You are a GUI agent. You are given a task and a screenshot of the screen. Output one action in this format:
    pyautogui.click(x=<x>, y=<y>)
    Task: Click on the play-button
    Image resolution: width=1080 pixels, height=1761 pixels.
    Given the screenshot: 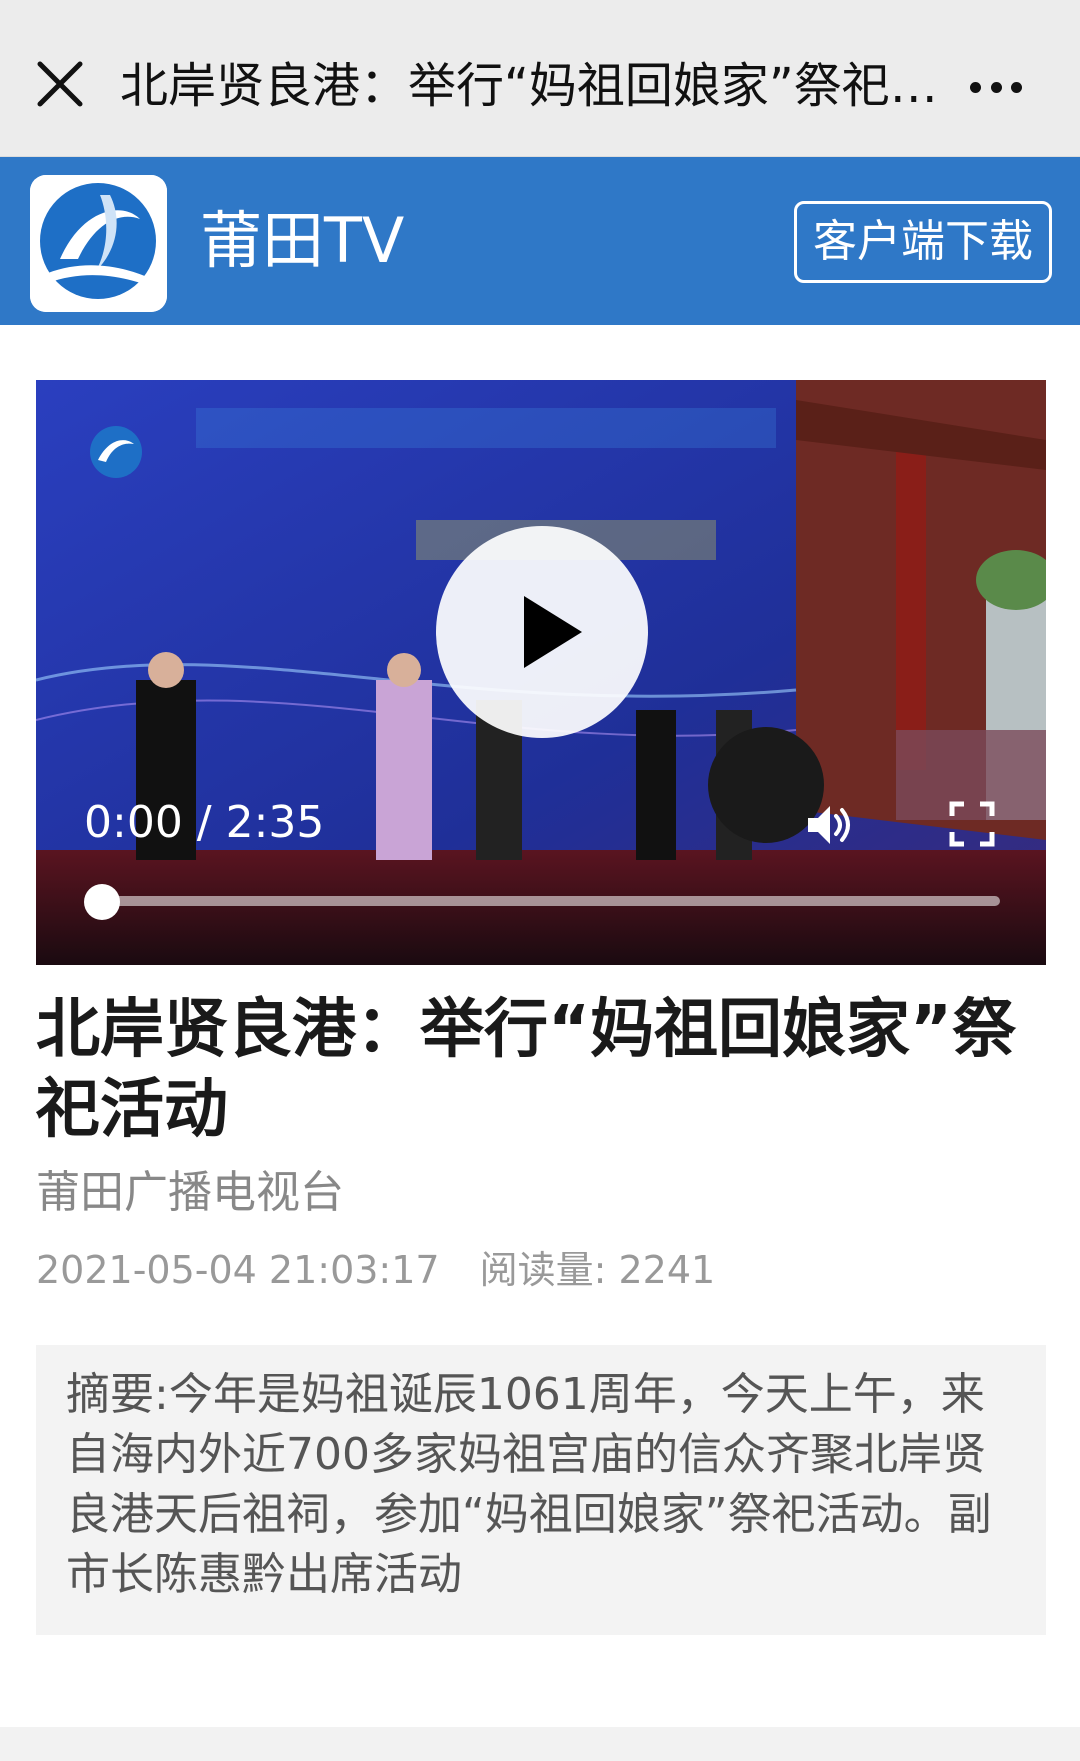 What is the action you would take?
    pyautogui.click(x=542, y=632)
    